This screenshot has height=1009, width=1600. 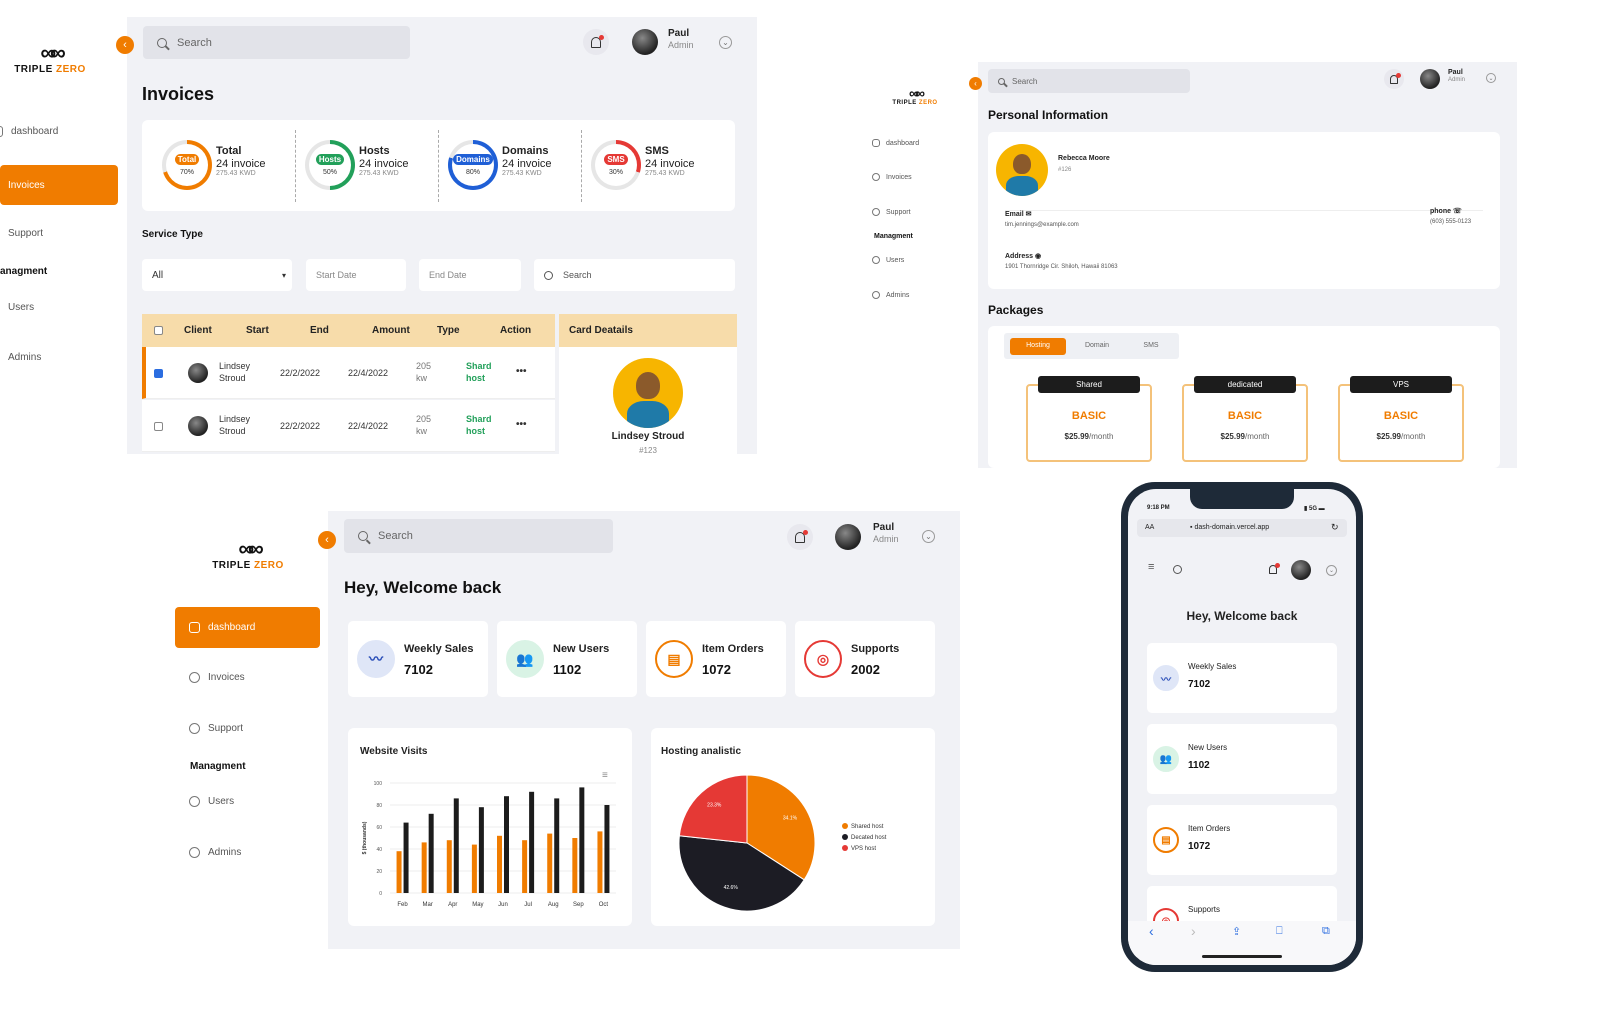 What do you see at coordinates (470, 275) in the screenshot?
I see `end-date-input: End Date` at bounding box center [470, 275].